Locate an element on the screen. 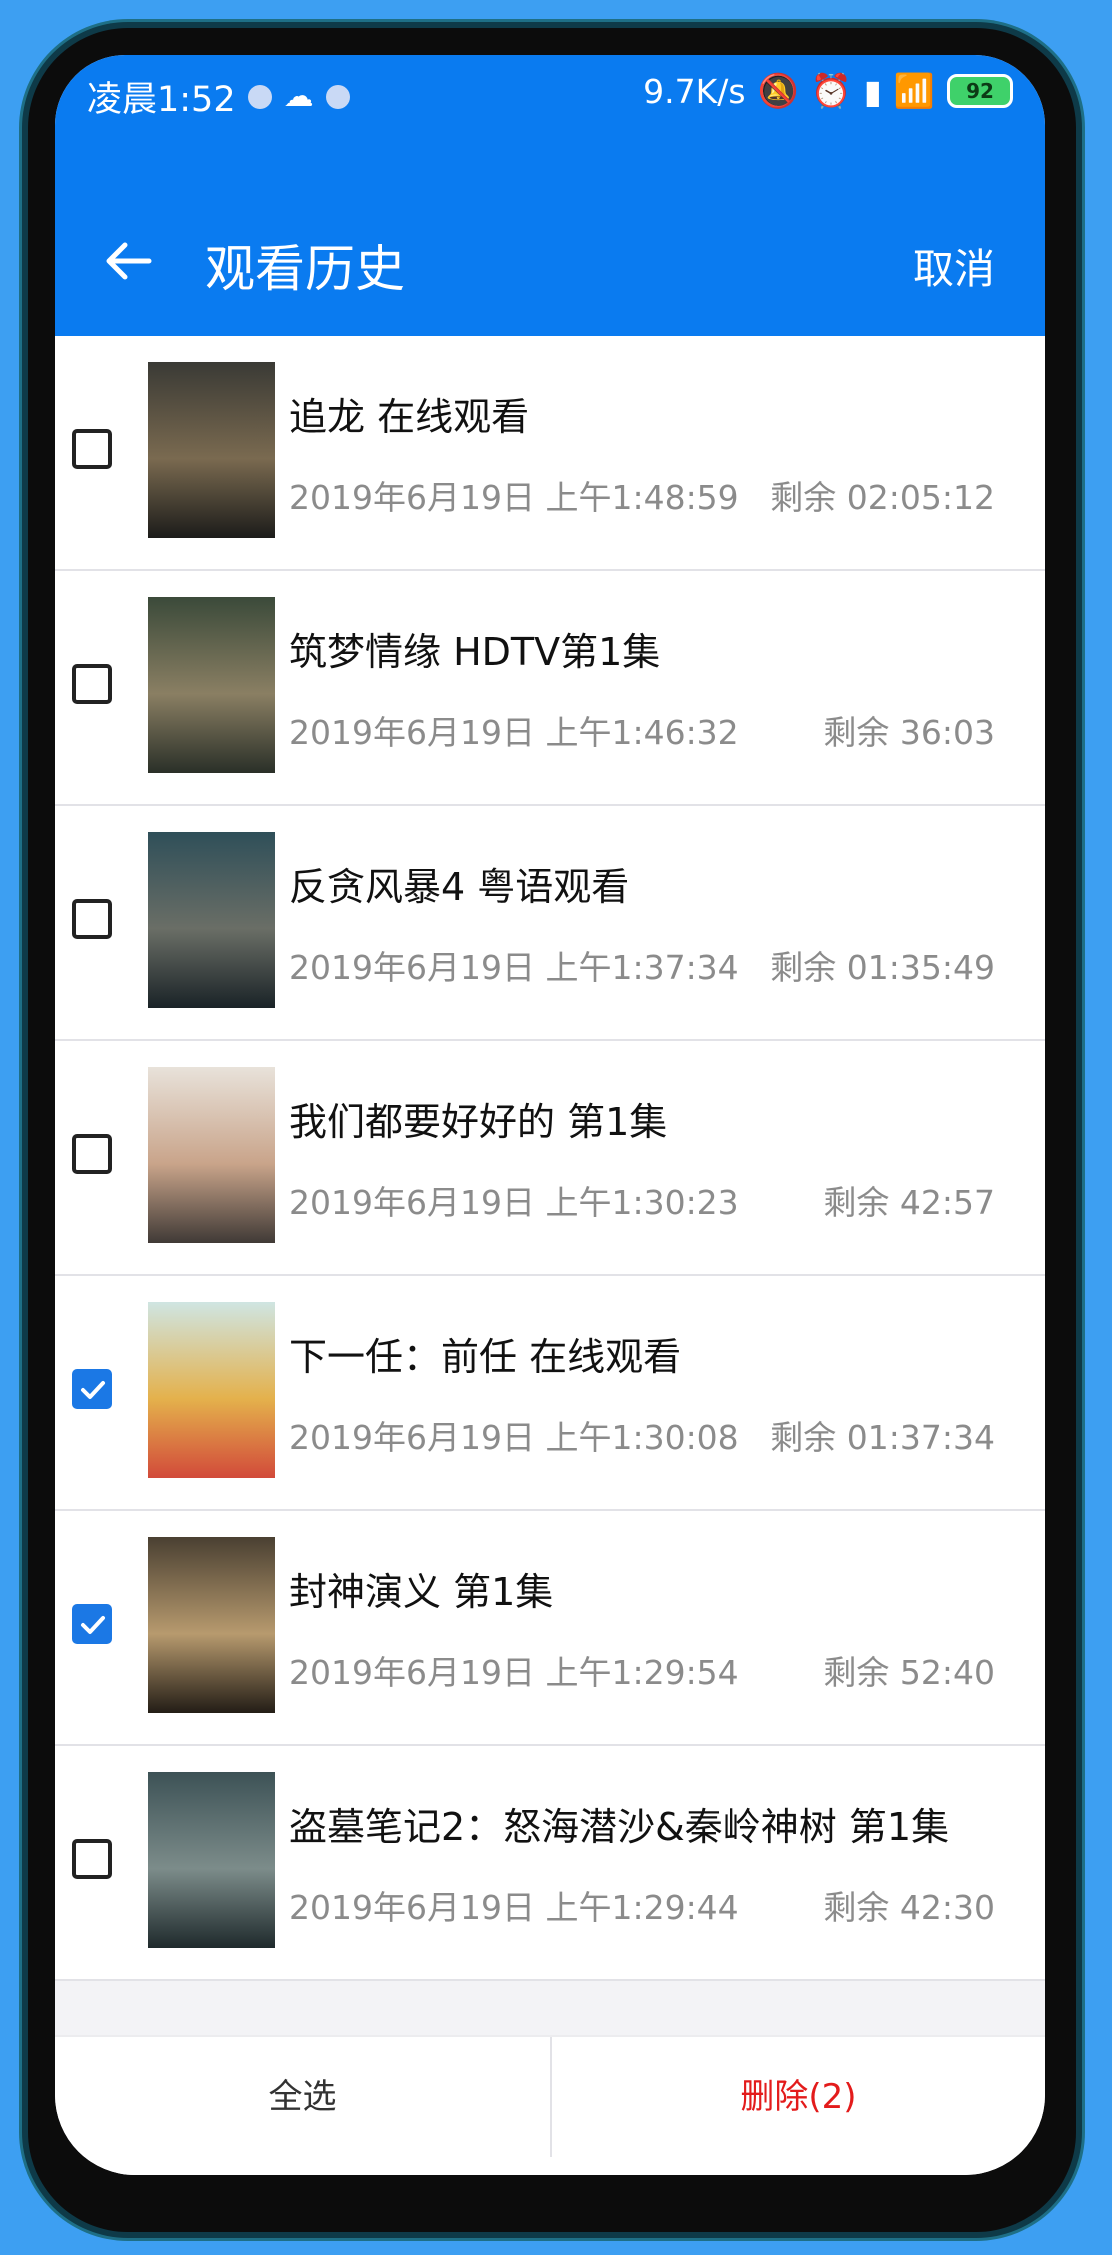 Image resolution: width=1112 pixels, height=2255 pixels. item-remaining: 剩余 01:37:34 is located at coordinates (882, 1437).